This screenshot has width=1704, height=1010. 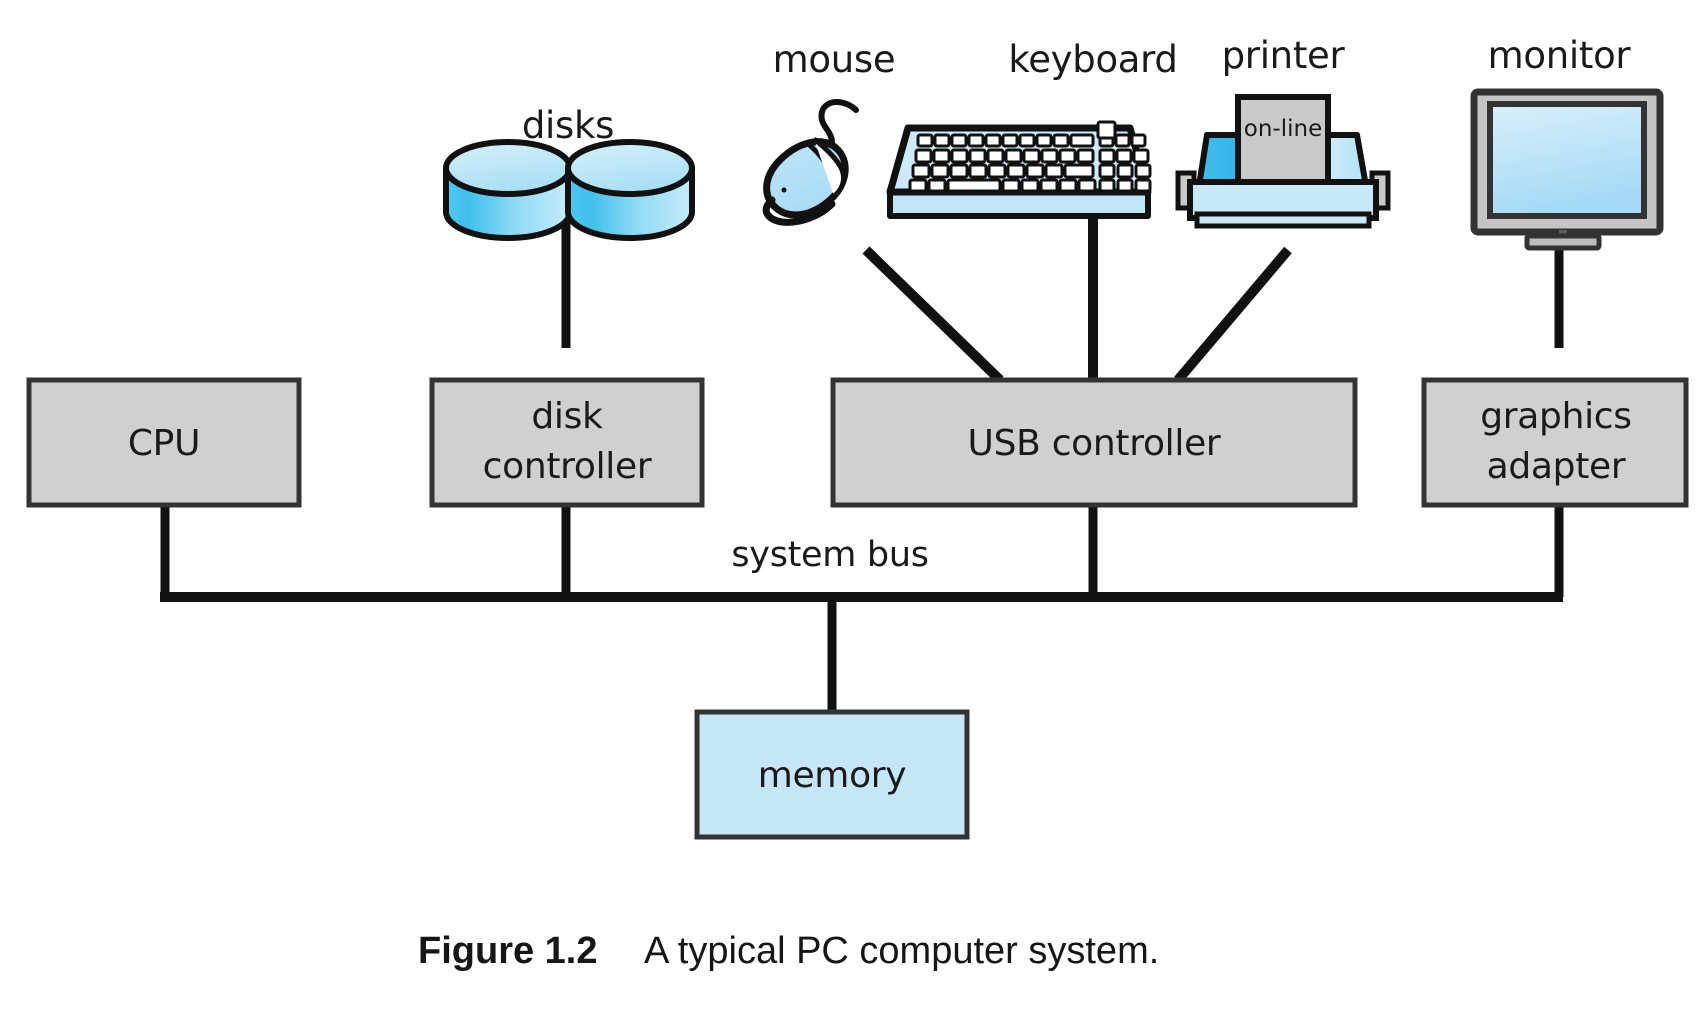 I want to click on memory-label: memory, so click(x=832, y=775).